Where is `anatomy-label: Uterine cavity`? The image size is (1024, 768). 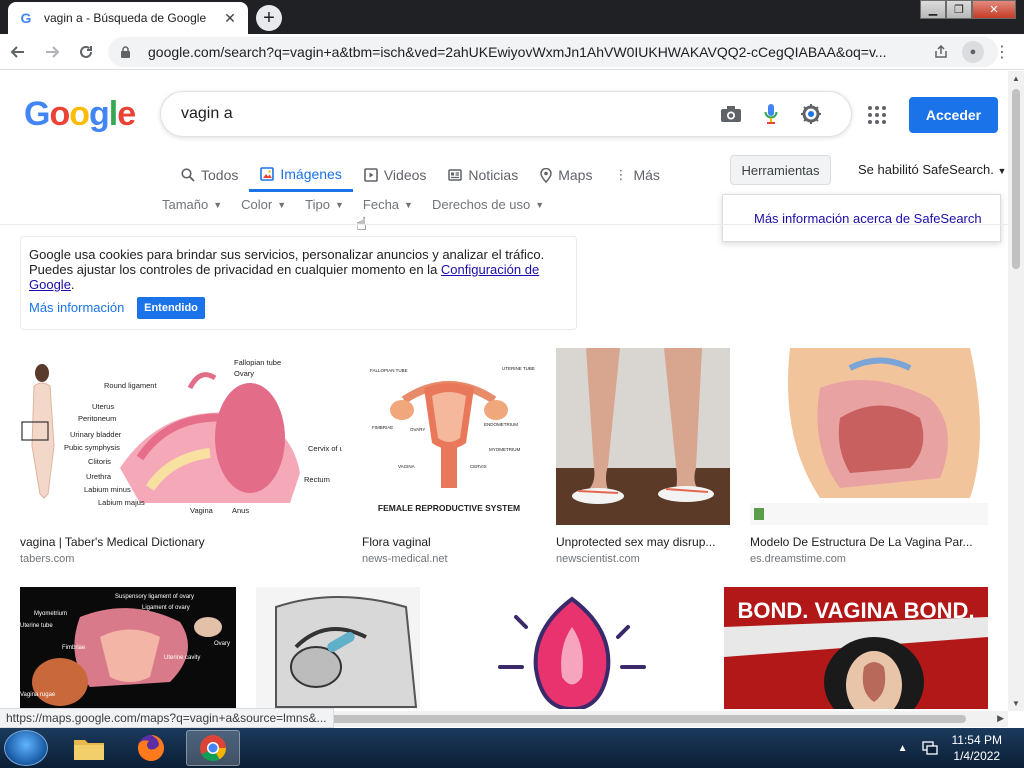
anatomy-label: Uterine cavity is located at coordinates (182, 658).